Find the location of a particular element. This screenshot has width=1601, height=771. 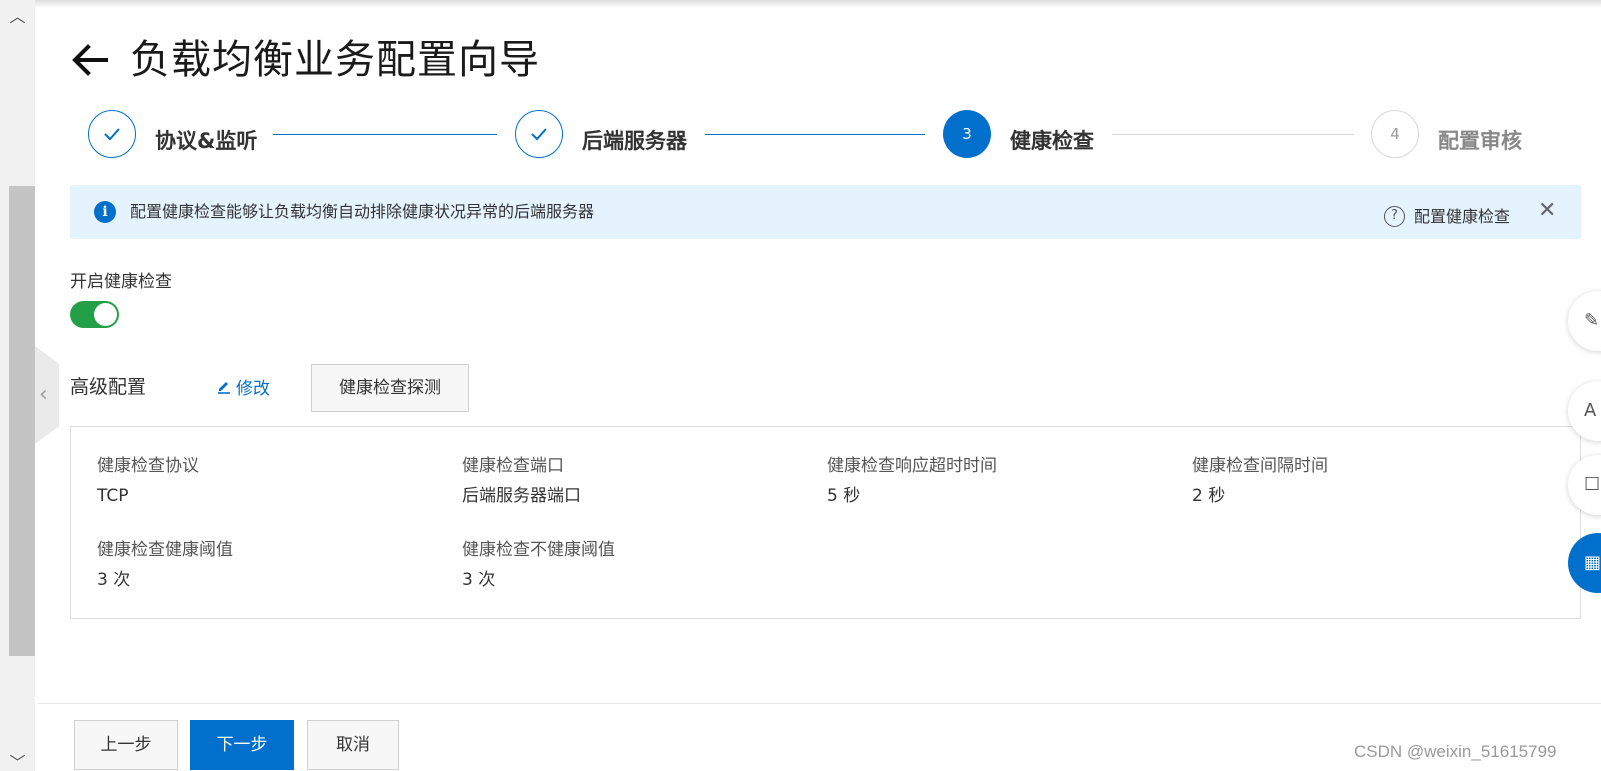

step-1-check-icon is located at coordinates (112, 134).